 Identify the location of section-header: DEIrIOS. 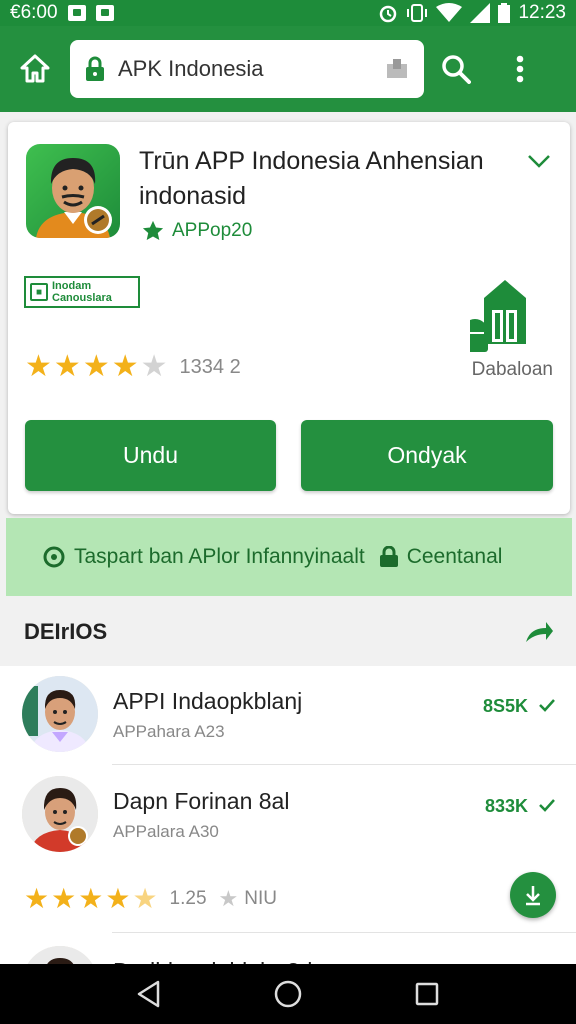
(288, 632).